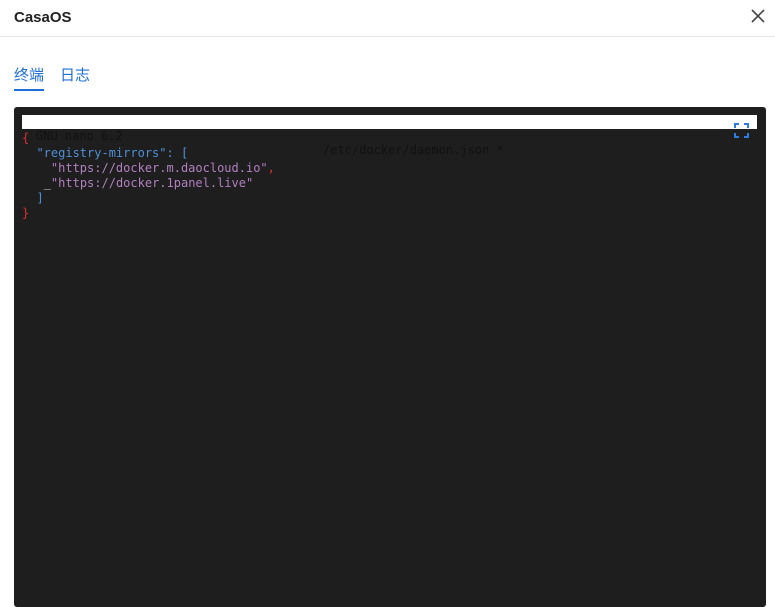  What do you see at coordinates (101, 153) in the screenshot?
I see `json-key: "registry-mirrors"` at bounding box center [101, 153].